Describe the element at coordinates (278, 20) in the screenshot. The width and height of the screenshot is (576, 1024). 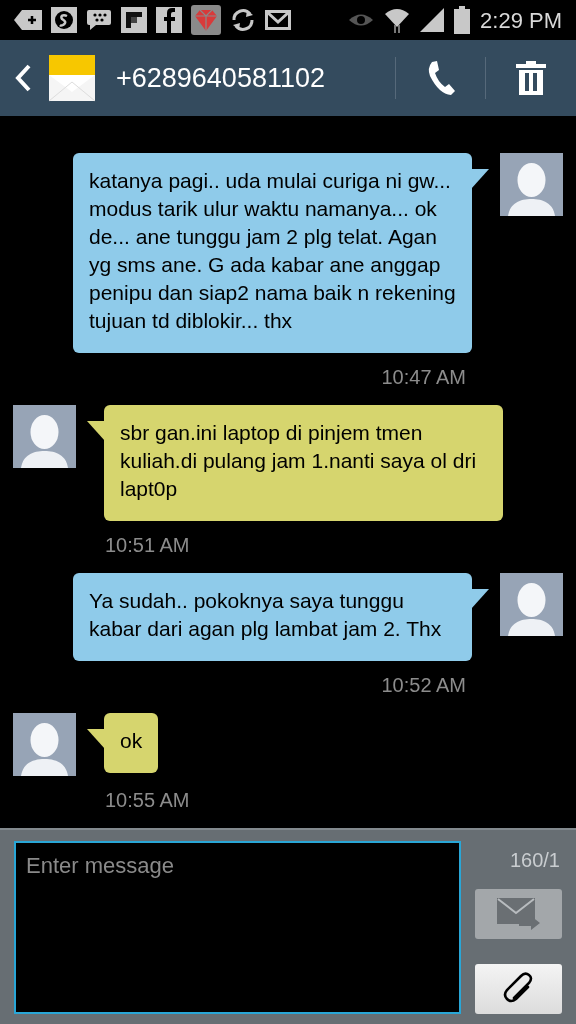
I see `mail-icon` at that location.